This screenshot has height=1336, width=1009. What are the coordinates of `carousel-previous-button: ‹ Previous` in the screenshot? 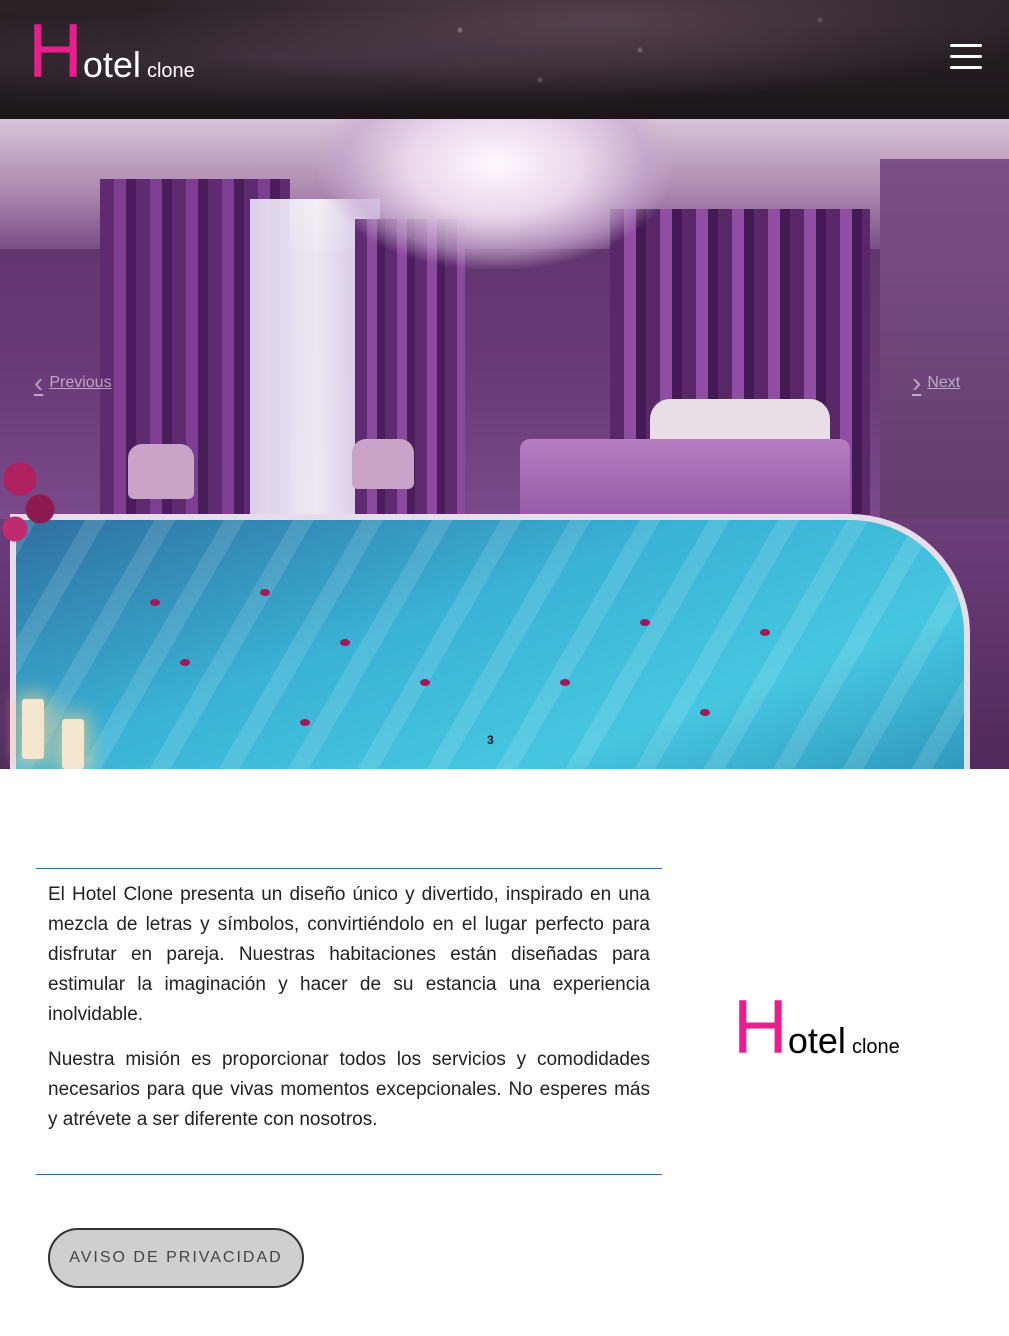 It's located at (73, 383).